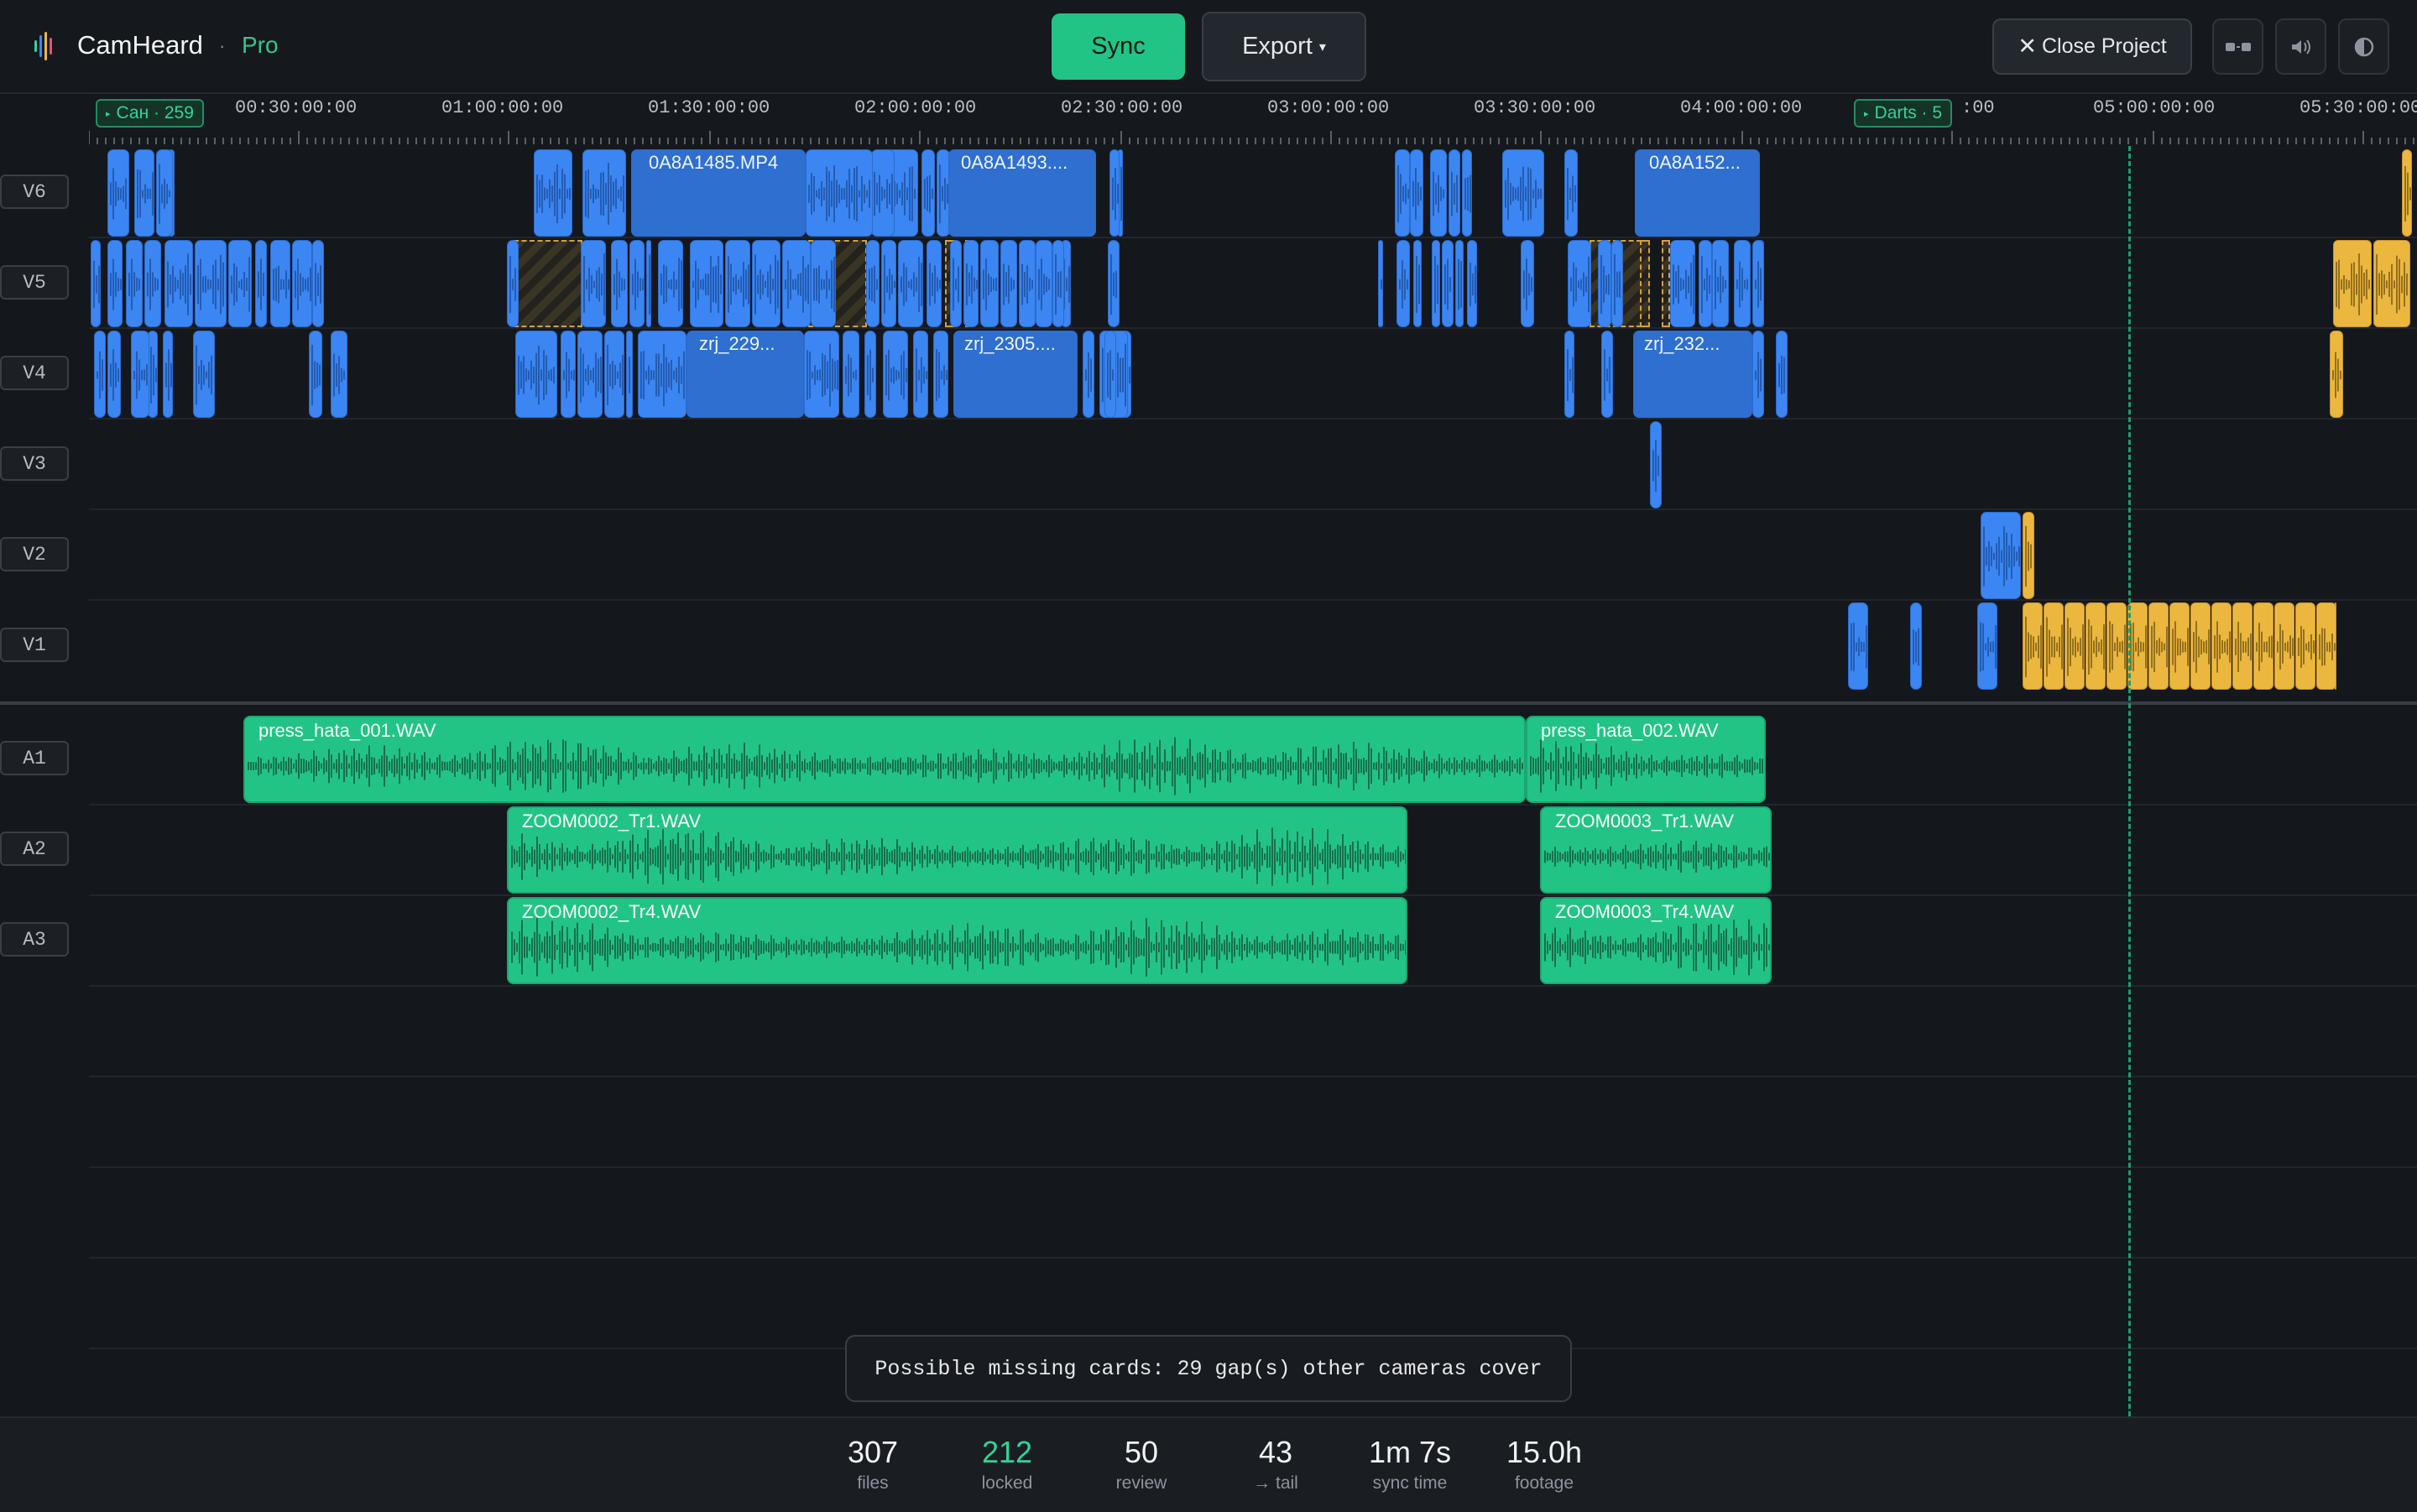  I want to click on video-clip: 0A8A1485.MP4, so click(718, 193).